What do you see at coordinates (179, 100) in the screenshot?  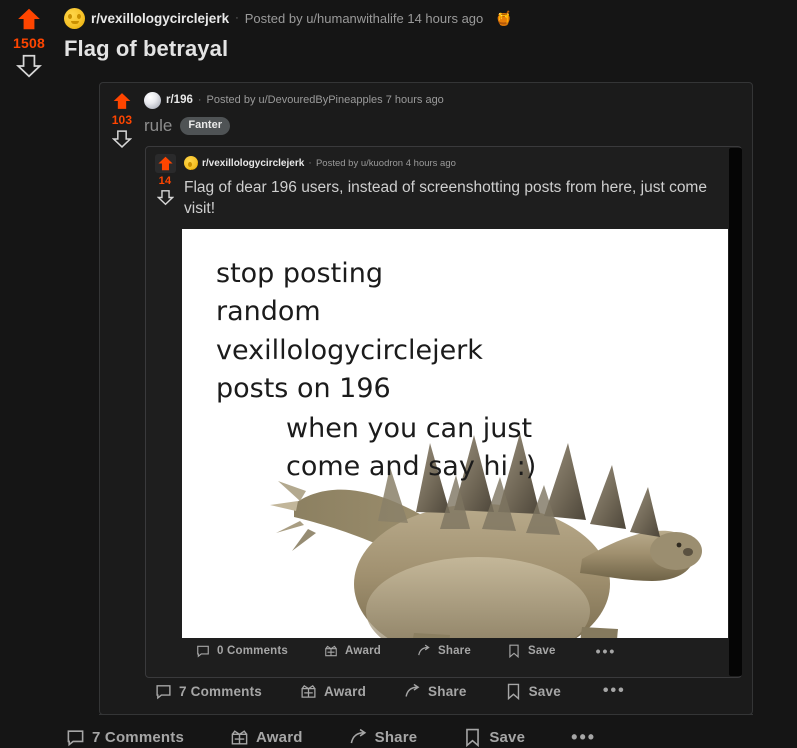 I see `mid-subreddit-link: r/196` at bounding box center [179, 100].